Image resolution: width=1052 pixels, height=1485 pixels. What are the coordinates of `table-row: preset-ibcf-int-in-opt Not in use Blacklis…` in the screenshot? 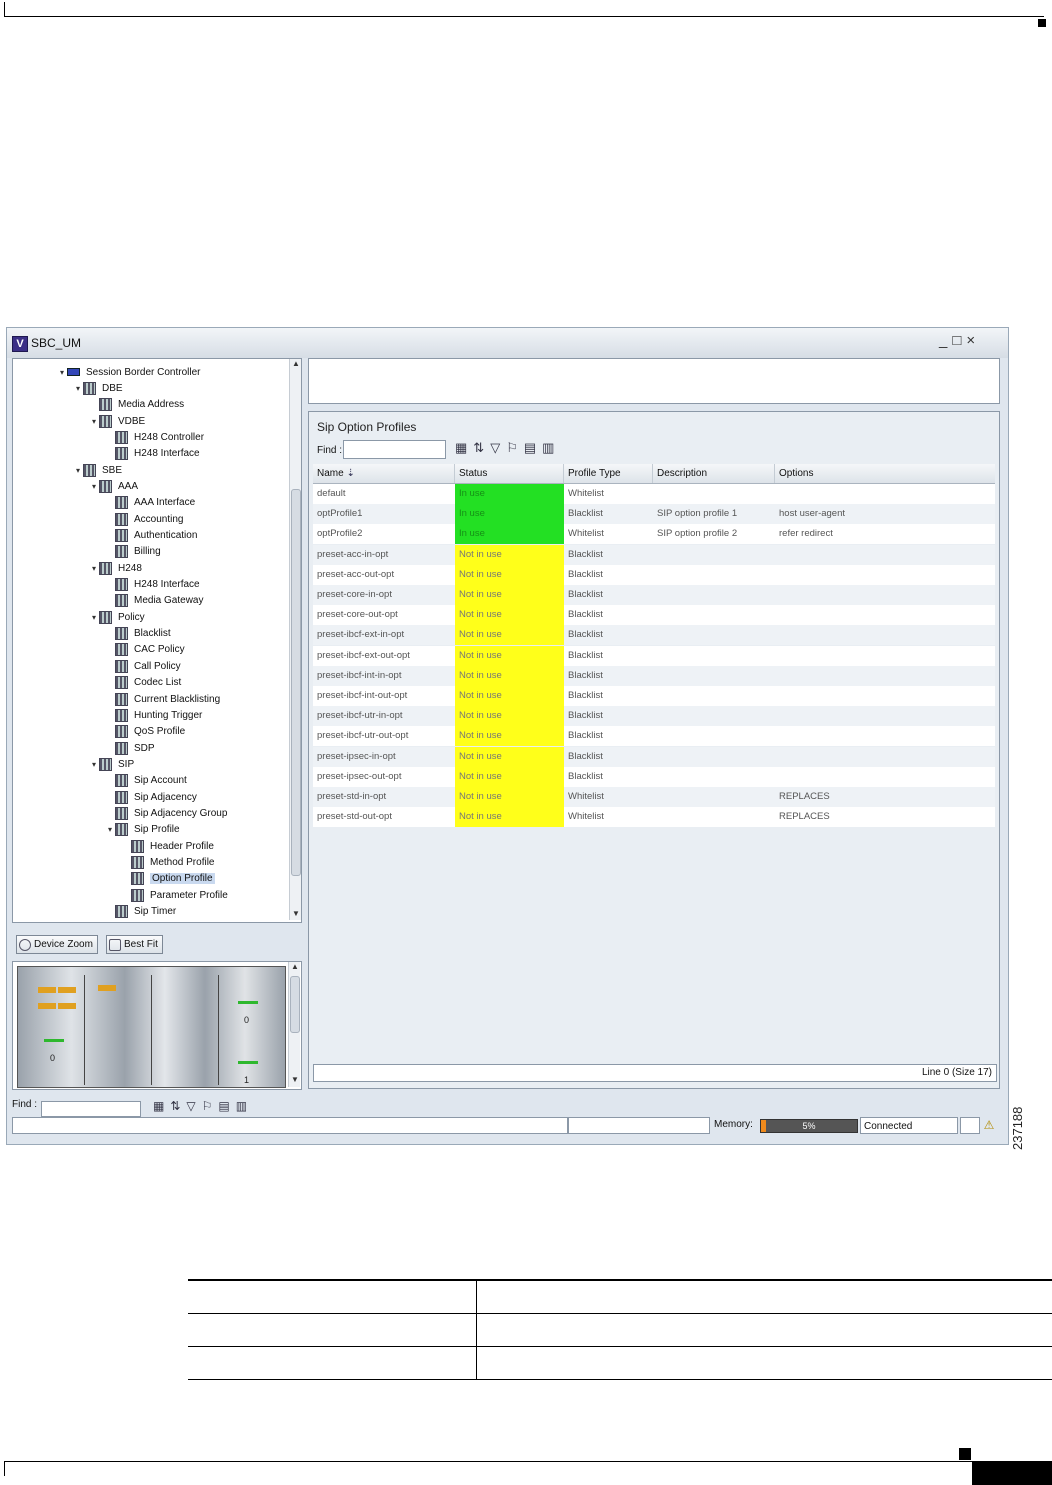 It's located at (654, 675).